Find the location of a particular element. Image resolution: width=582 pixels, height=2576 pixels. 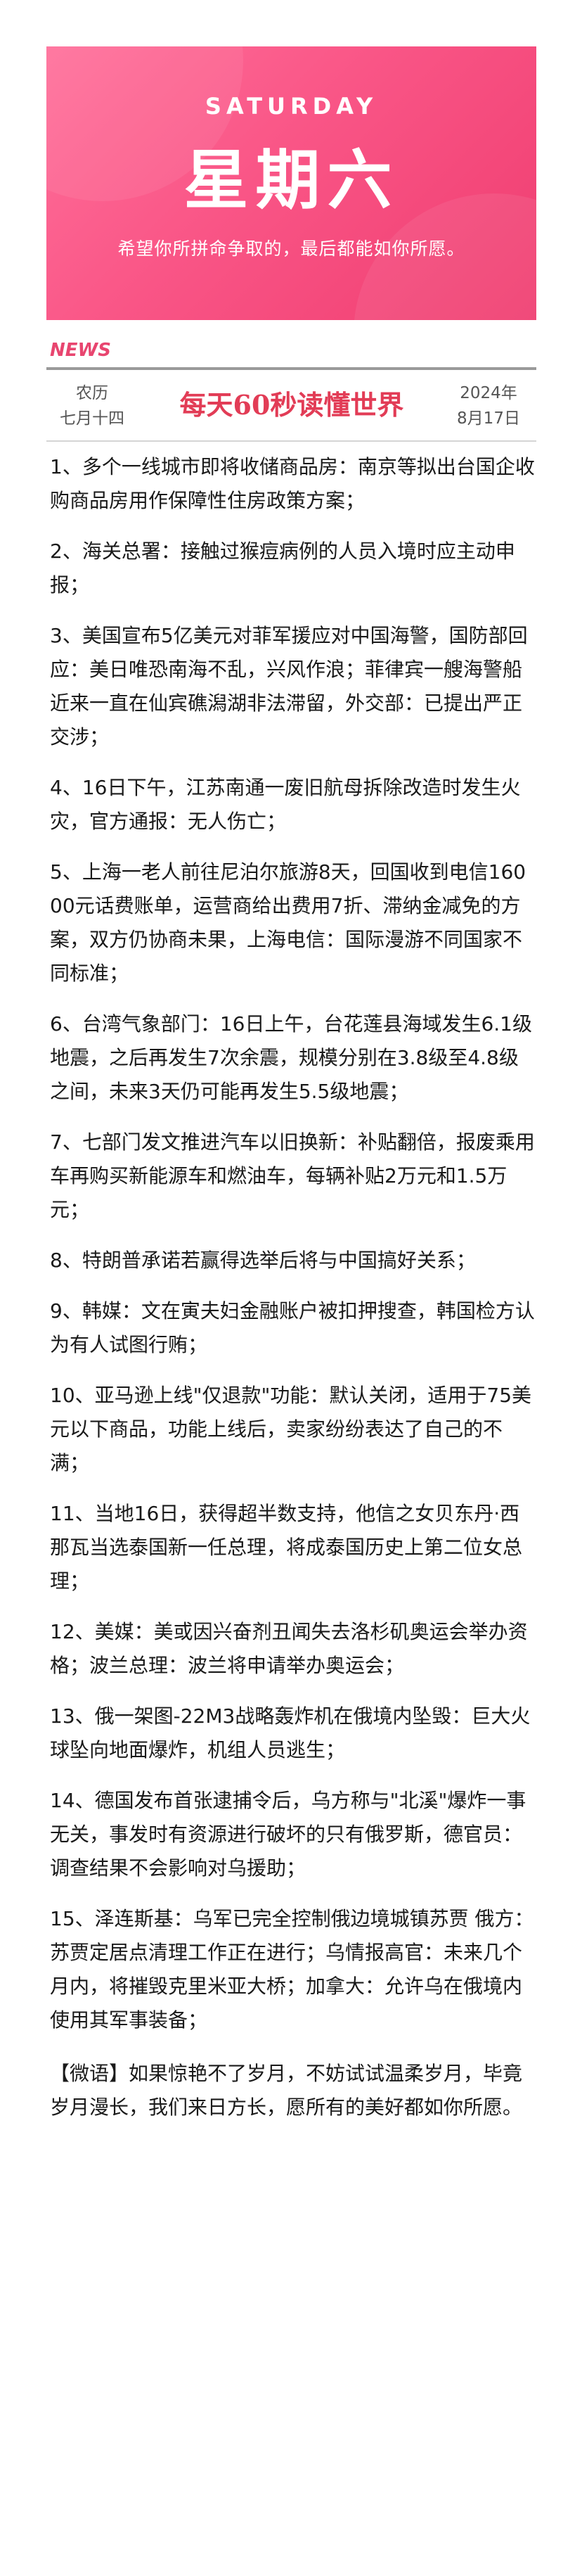

news-item: 8、特朗普承诺若赢得选举后将与中国搞好关系； is located at coordinates (263, 1260).